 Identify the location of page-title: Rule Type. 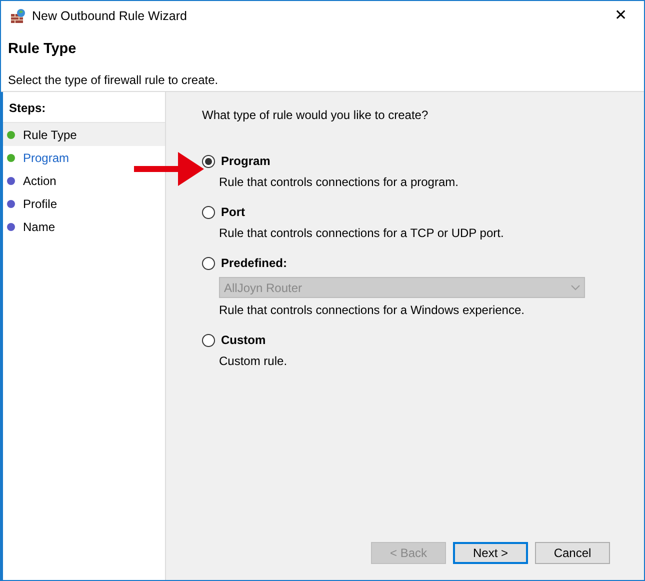
(43, 49).